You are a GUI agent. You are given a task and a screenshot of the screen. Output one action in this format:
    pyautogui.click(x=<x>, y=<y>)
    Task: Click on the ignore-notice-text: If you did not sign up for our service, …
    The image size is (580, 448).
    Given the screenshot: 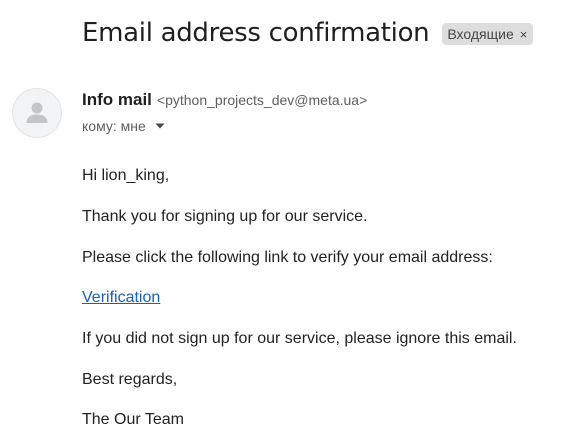 What is the action you would take?
    pyautogui.click(x=299, y=338)
    